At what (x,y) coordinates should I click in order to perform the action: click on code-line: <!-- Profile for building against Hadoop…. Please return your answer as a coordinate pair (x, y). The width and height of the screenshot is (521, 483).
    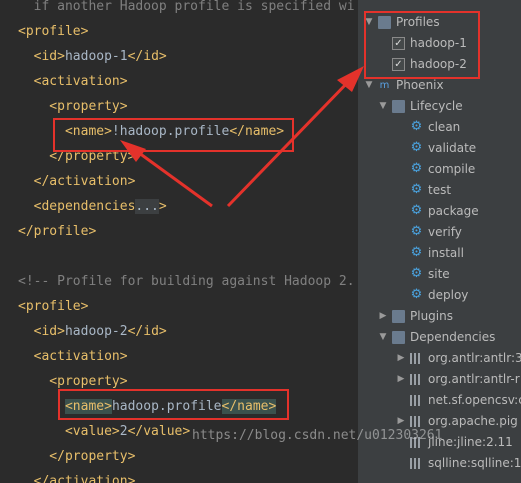
    Looking at the image, I should click on (186, 281).